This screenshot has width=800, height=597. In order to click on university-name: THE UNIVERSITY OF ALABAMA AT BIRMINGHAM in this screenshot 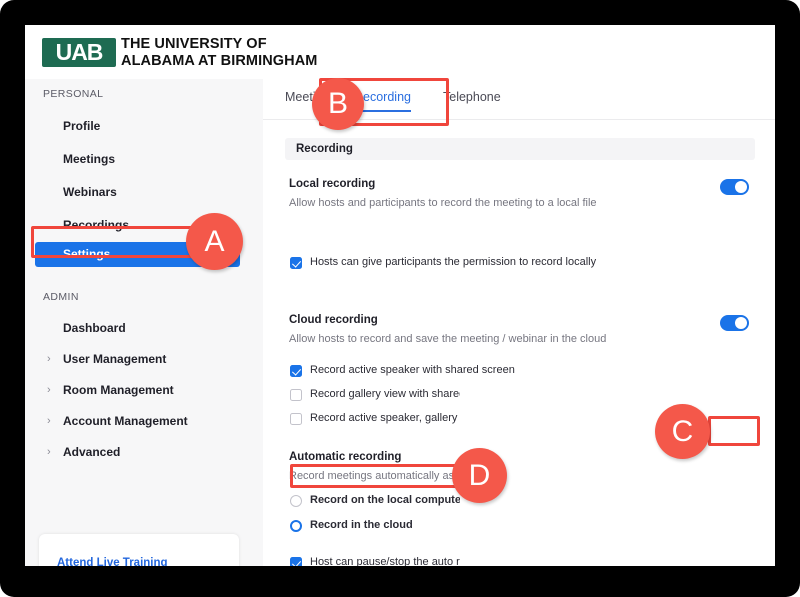, I will do `click(219, 52)`.